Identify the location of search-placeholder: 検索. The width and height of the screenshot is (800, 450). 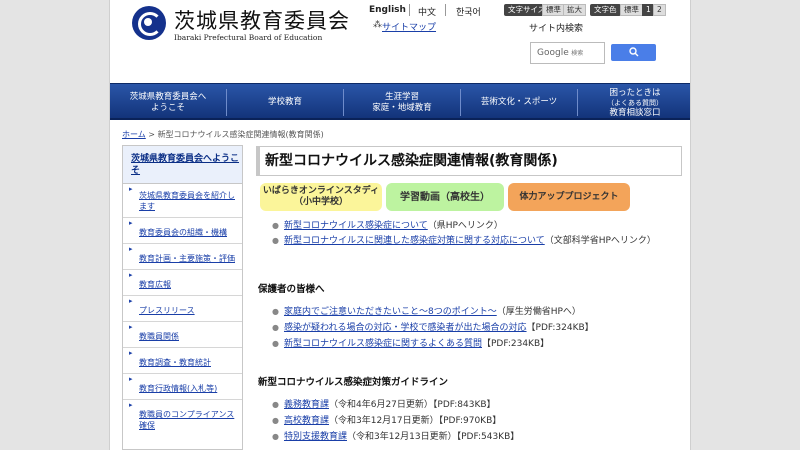
(577, 53).